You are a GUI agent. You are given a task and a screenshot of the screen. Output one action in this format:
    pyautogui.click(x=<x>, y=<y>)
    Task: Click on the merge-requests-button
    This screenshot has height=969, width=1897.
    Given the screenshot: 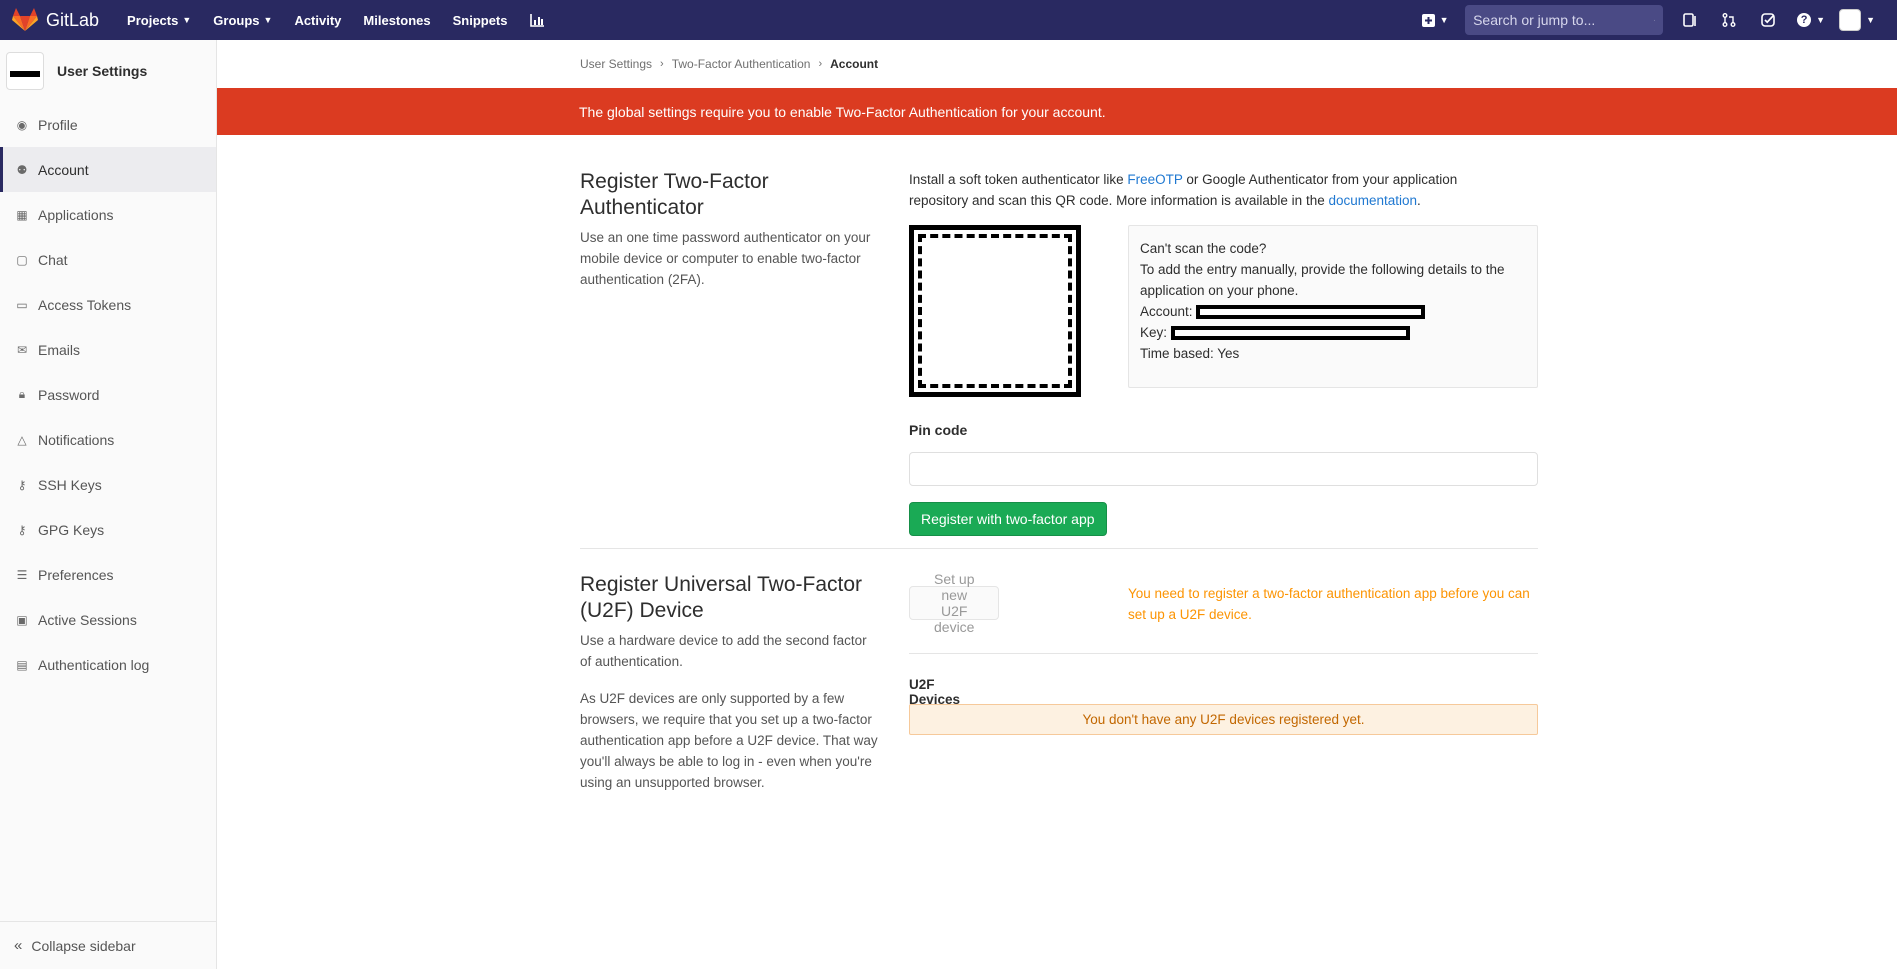 What is the action you would take?
    pyautogui.click(x=1729, y=20)
    